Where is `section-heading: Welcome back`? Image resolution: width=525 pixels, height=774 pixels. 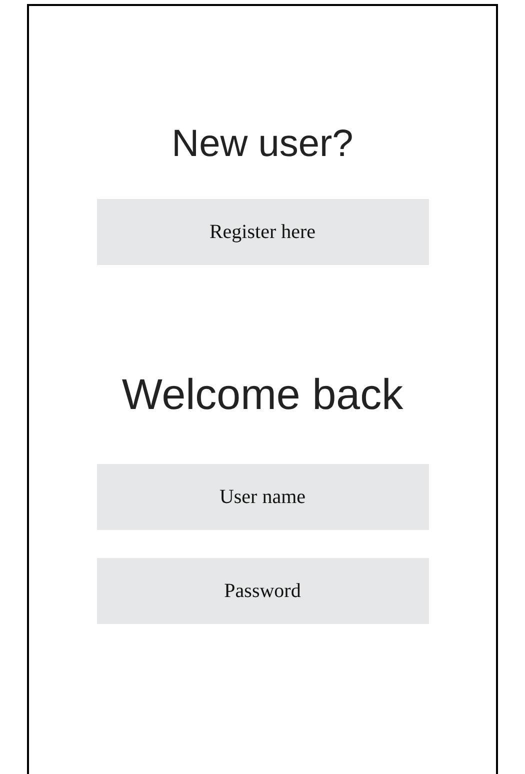 section-heading: Welcome back is located at coordinates (263, 395).